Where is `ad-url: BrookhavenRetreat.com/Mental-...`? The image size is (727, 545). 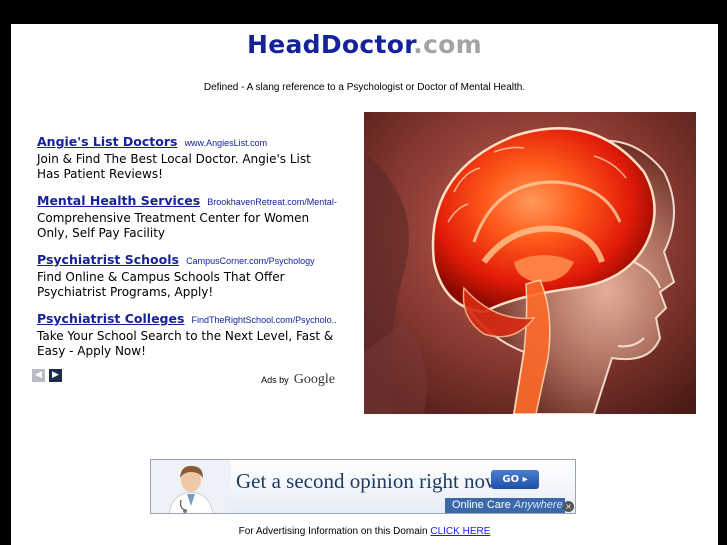 ad-url: BrookhavenRetreat.com/Mental-... is located at coordinates (272, 202).